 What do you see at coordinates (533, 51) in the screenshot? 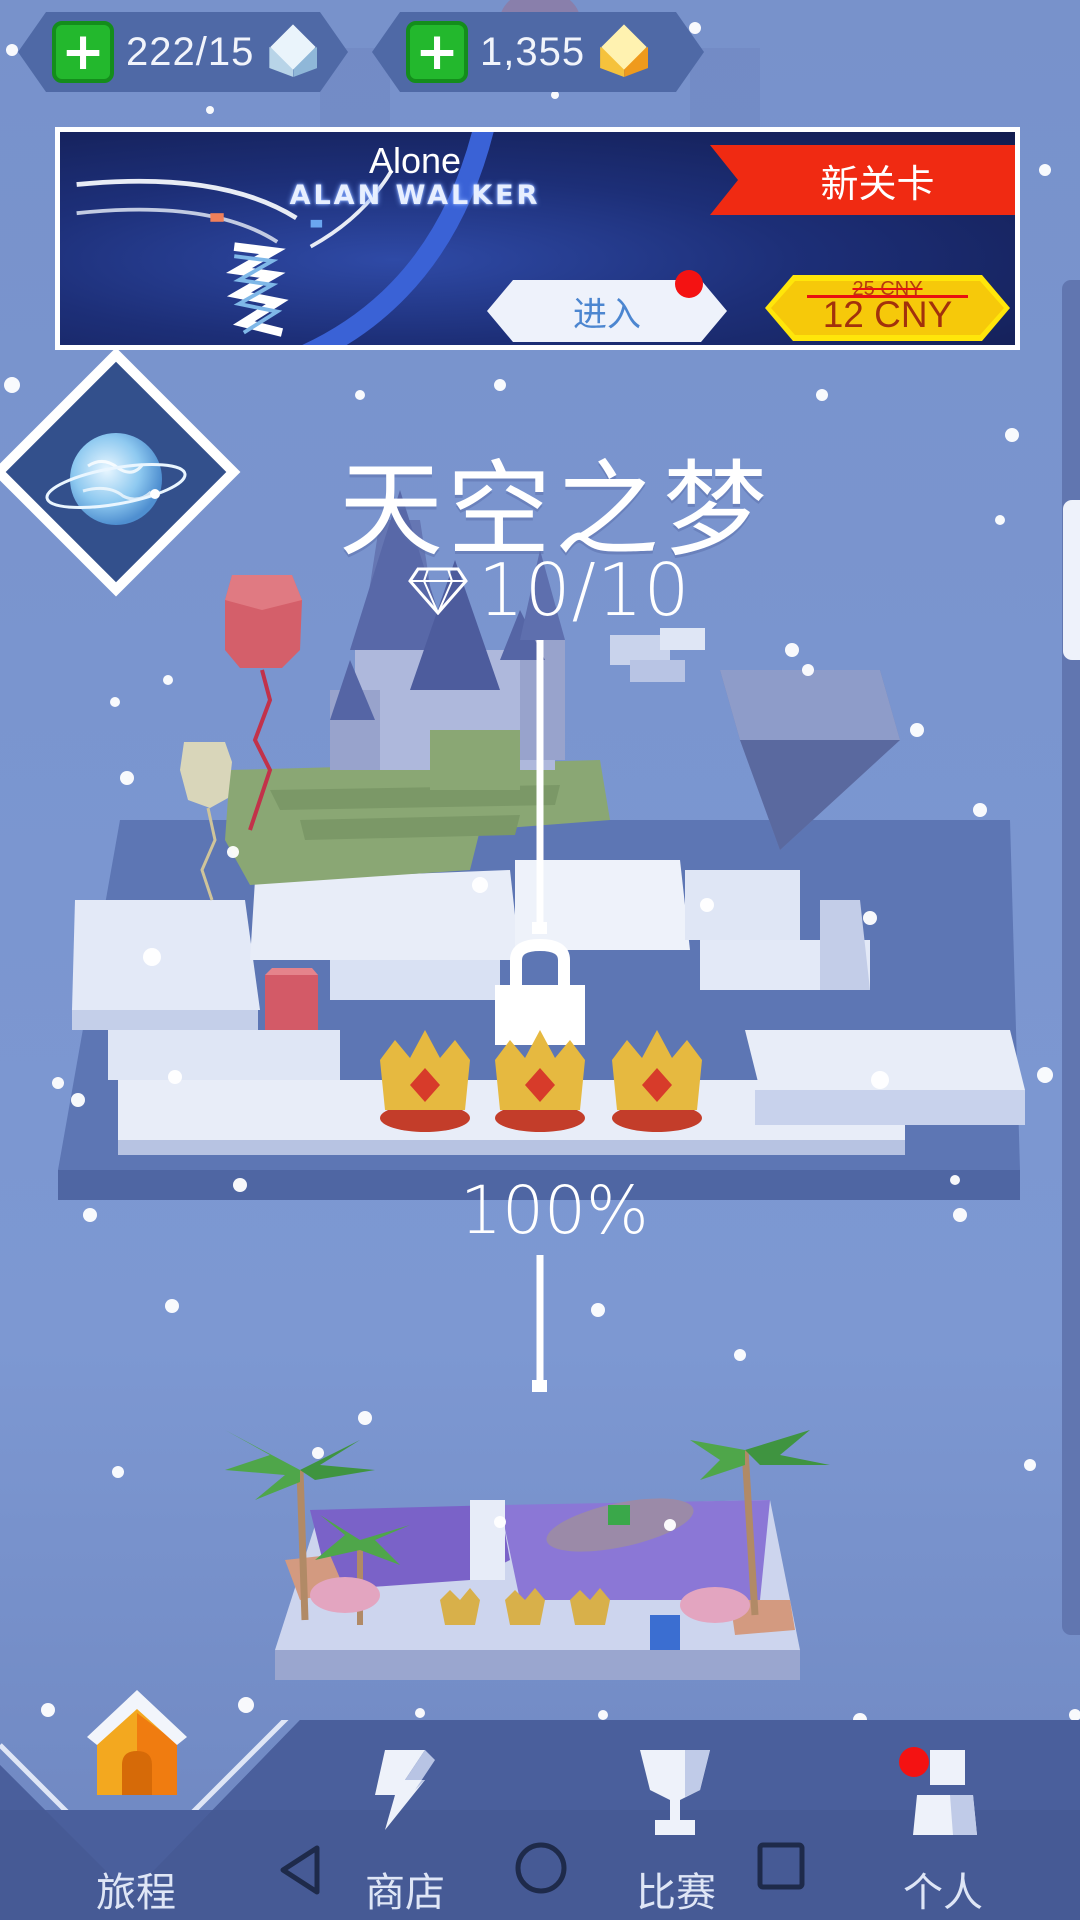
I see `gems-value: 1,355` at bounding box center [533, 51].